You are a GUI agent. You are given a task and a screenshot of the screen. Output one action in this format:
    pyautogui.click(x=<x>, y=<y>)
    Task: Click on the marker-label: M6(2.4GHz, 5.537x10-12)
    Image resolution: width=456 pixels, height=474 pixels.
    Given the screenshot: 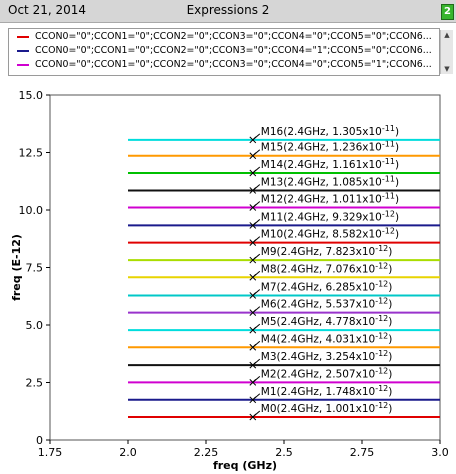 What is the action you would take?
    pyautogui.click(x=327, y=304)
    